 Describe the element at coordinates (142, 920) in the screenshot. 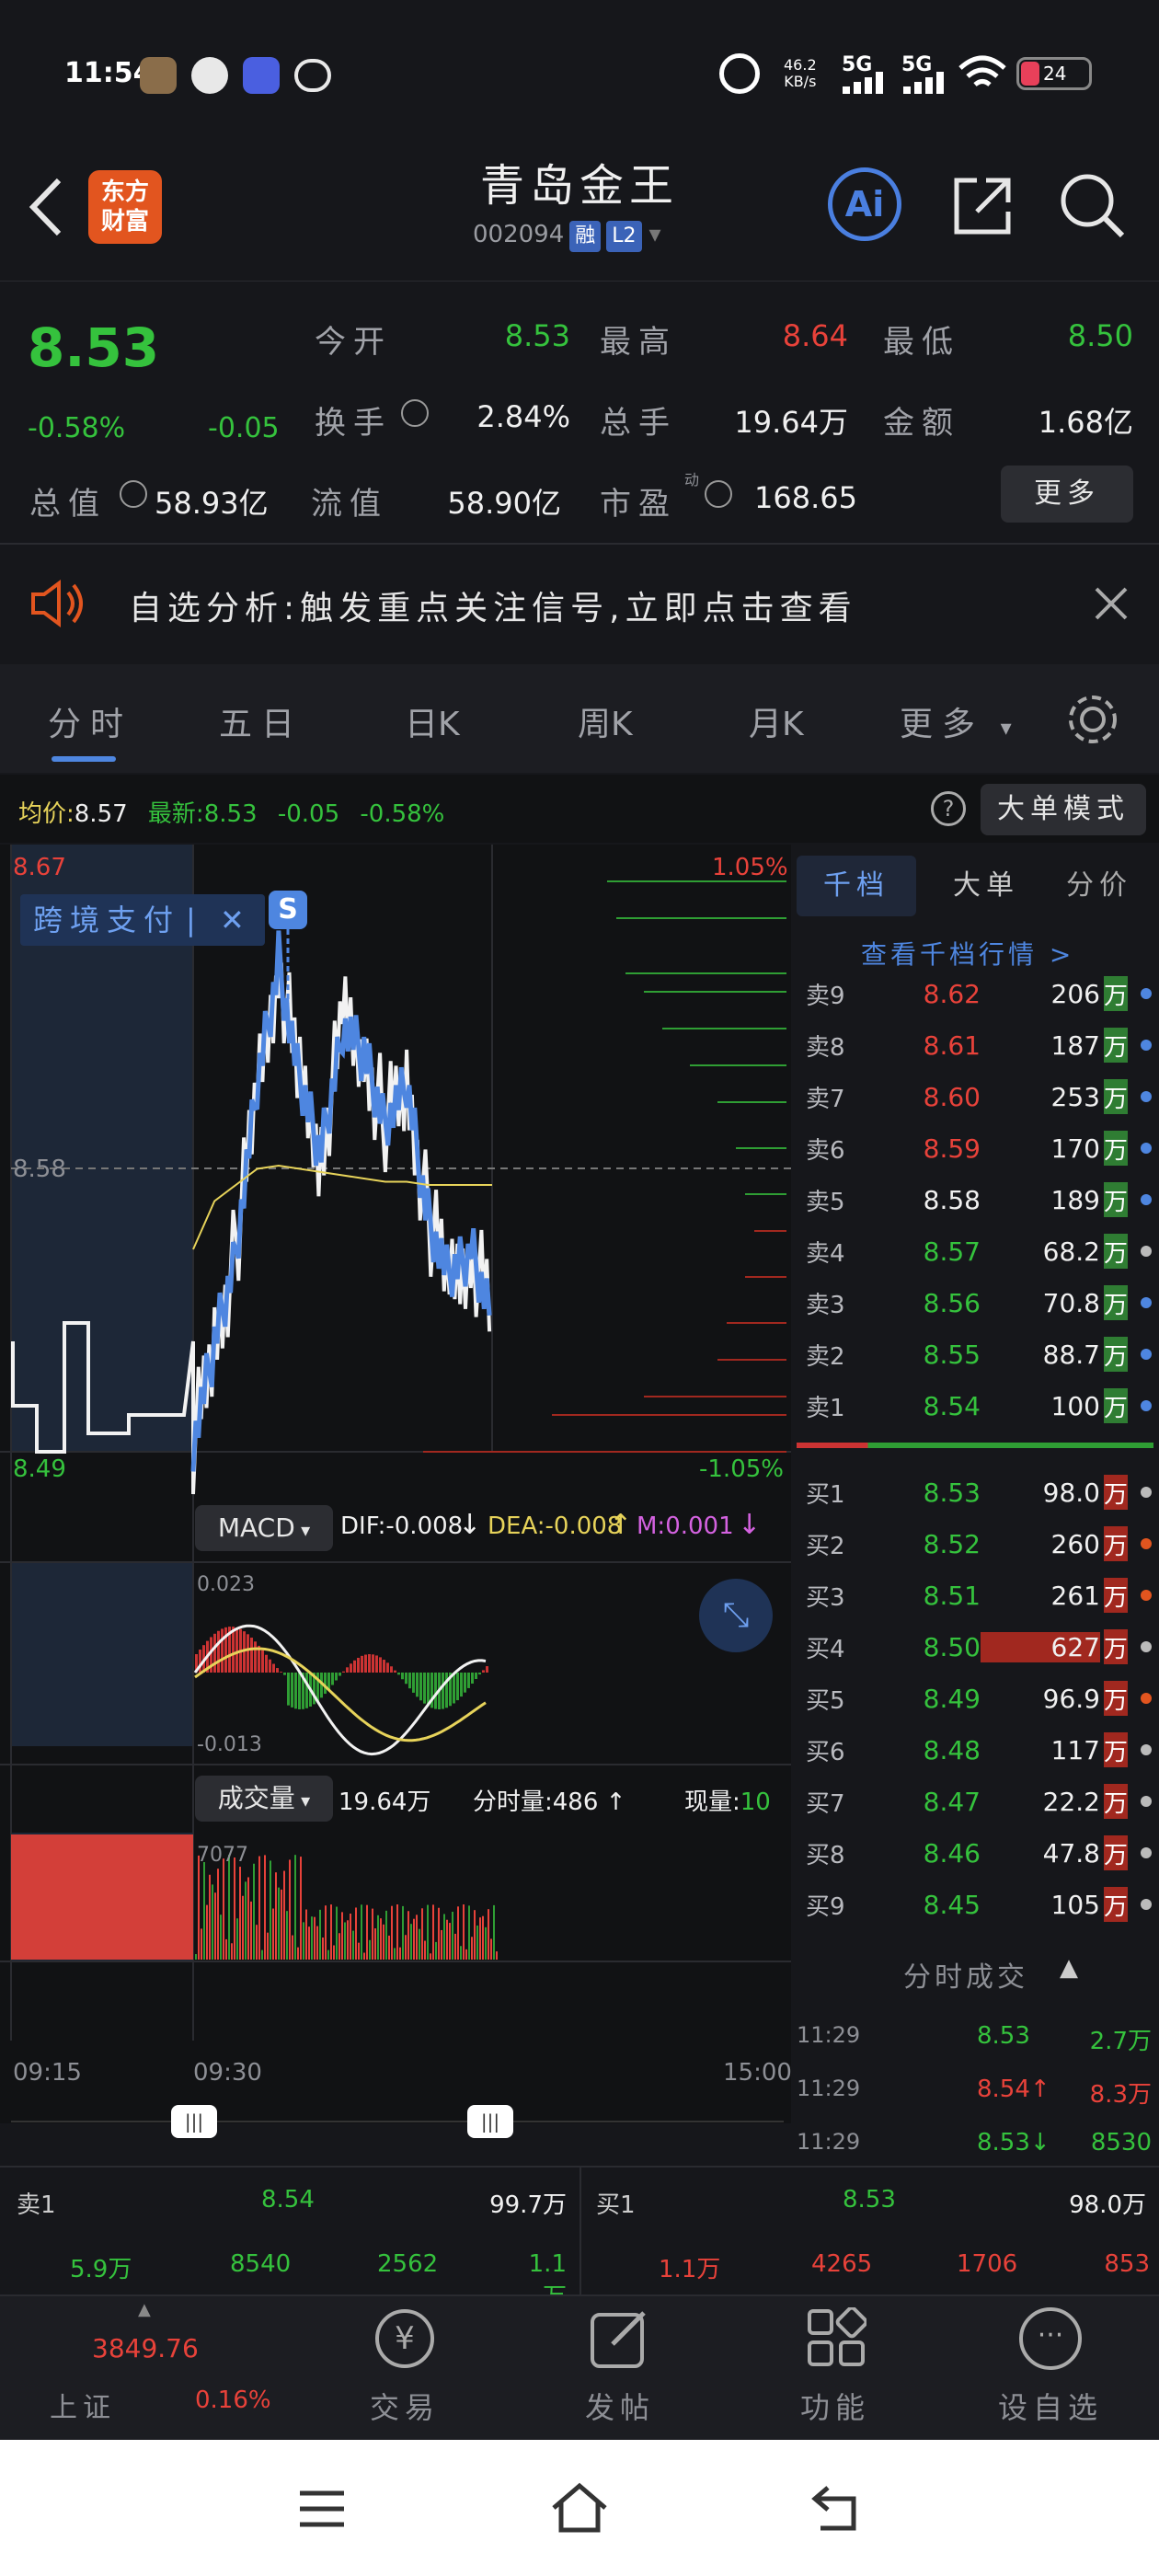

I see `ad-tag: 跨境支付 | ✕` at that location.